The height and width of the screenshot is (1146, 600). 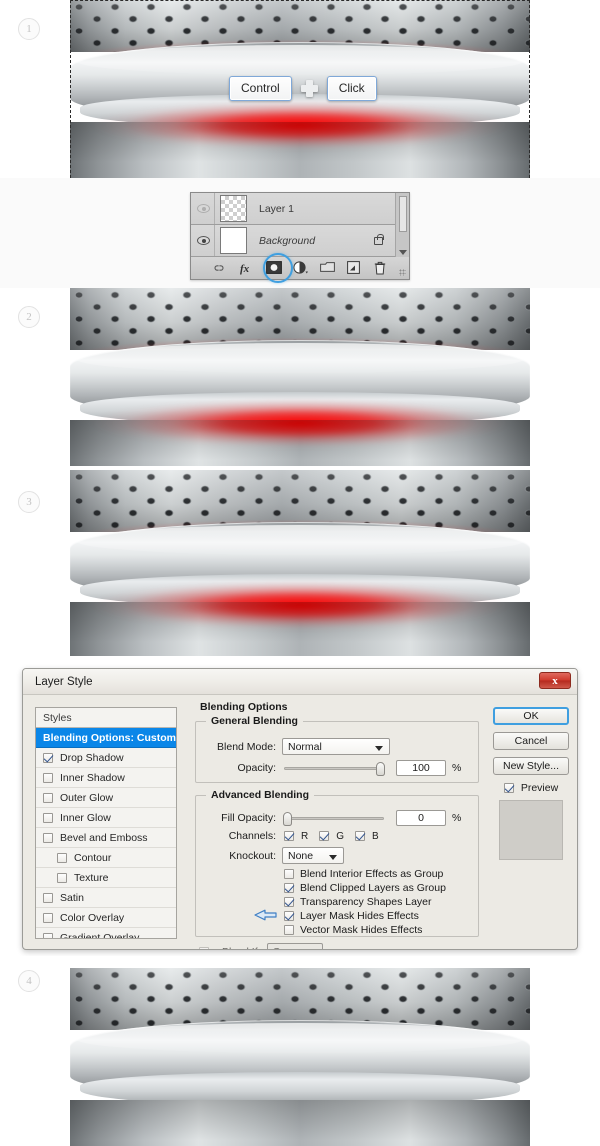 I want to click on style-item-label: Inner Glow, so click(x=85, y=817).